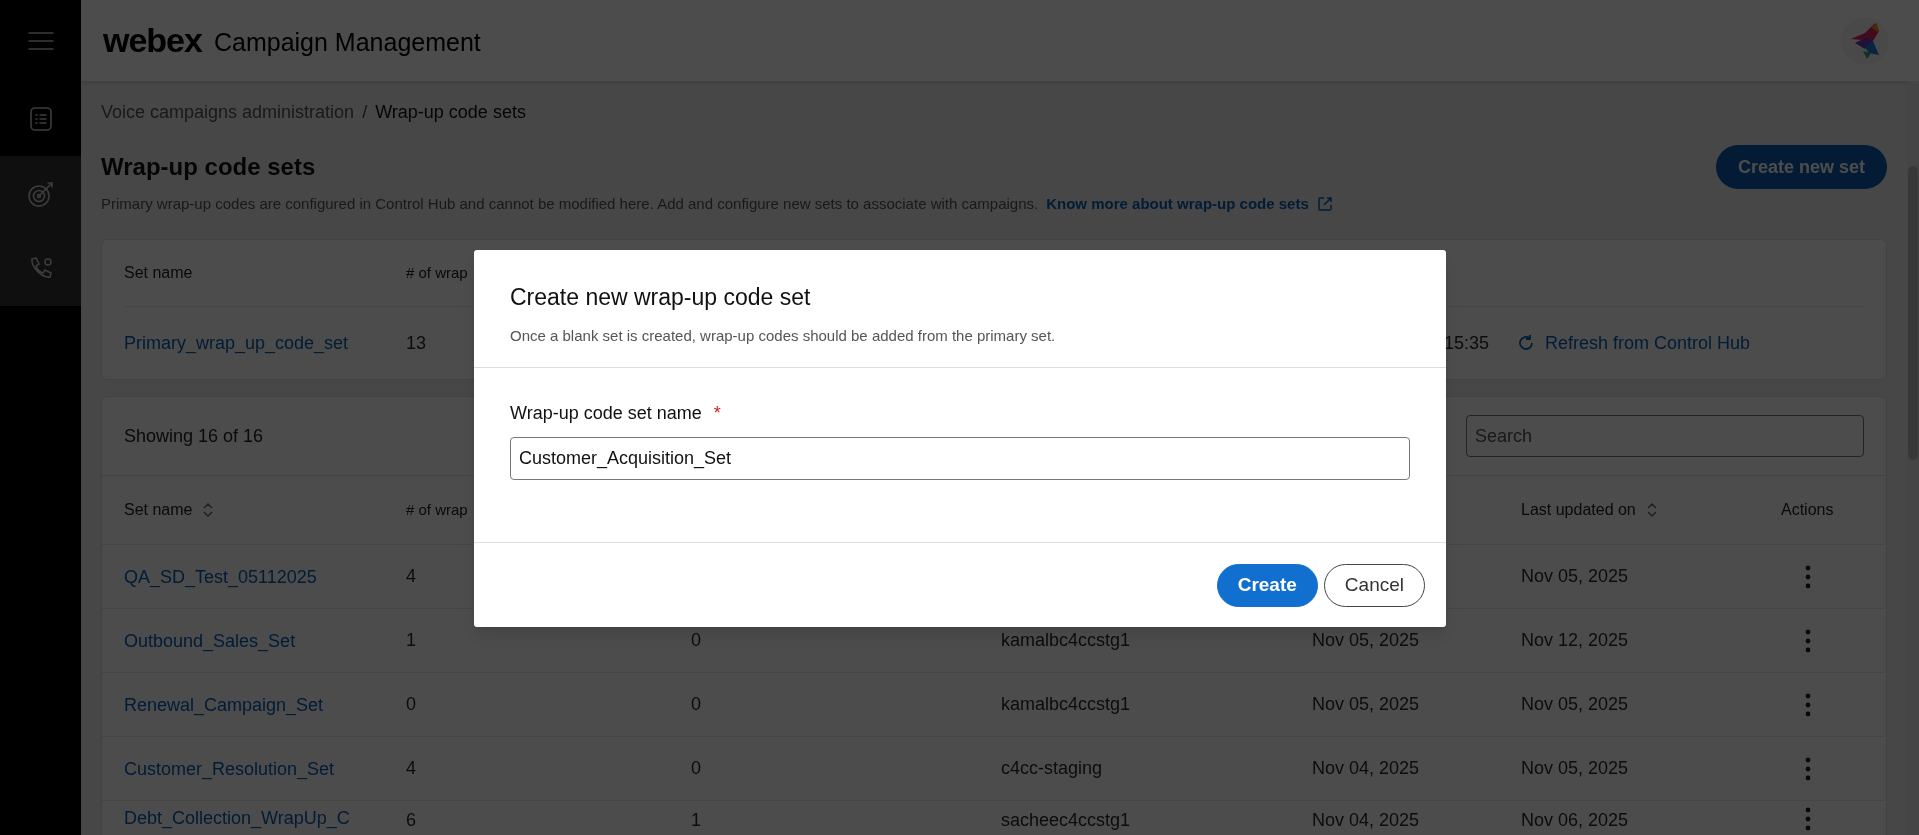 This screenshot has width=1919, height=835. What do you see at coordinates (237, 818) in the screenshot?
I see `set-name-link: Debt_Collection_WrapUp_C` at bounding box center [237, 818].